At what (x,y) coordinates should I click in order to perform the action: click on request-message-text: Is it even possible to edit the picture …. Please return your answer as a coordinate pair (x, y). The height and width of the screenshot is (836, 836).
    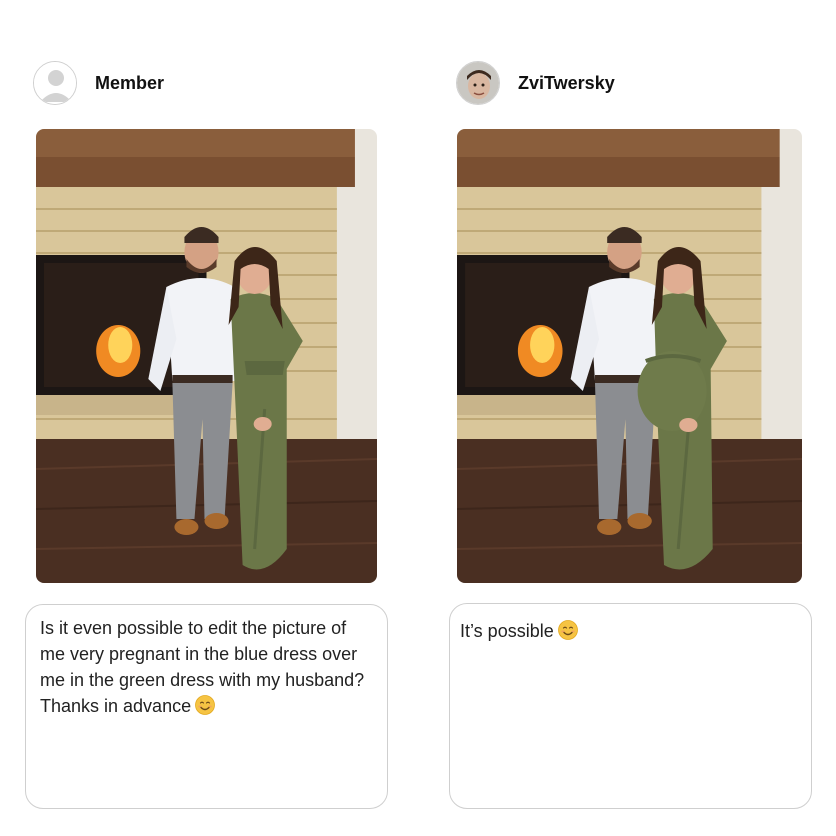
    Looking at the image, I should click on (202, 667).